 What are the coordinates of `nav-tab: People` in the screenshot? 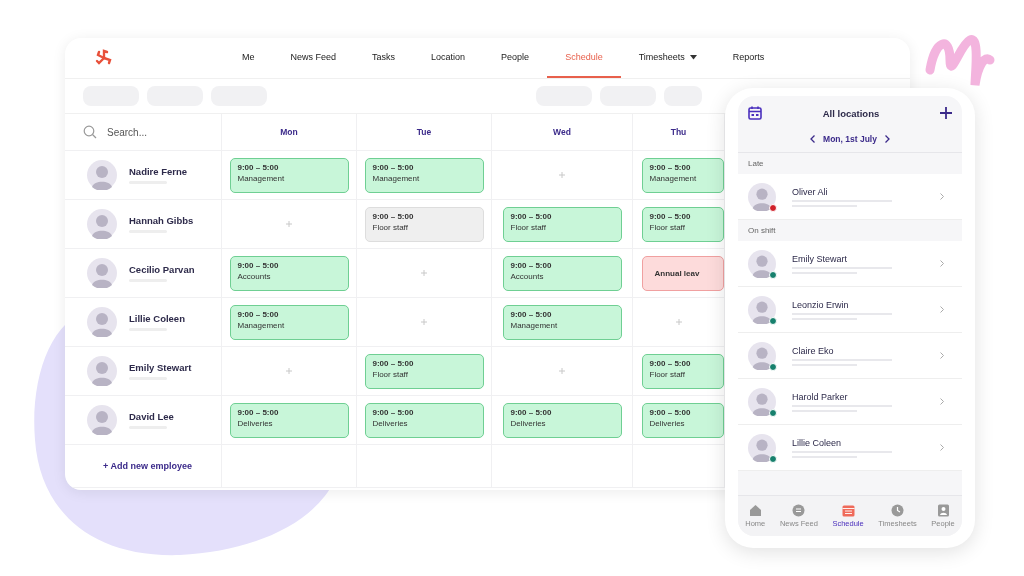 It's located at (515, 58).